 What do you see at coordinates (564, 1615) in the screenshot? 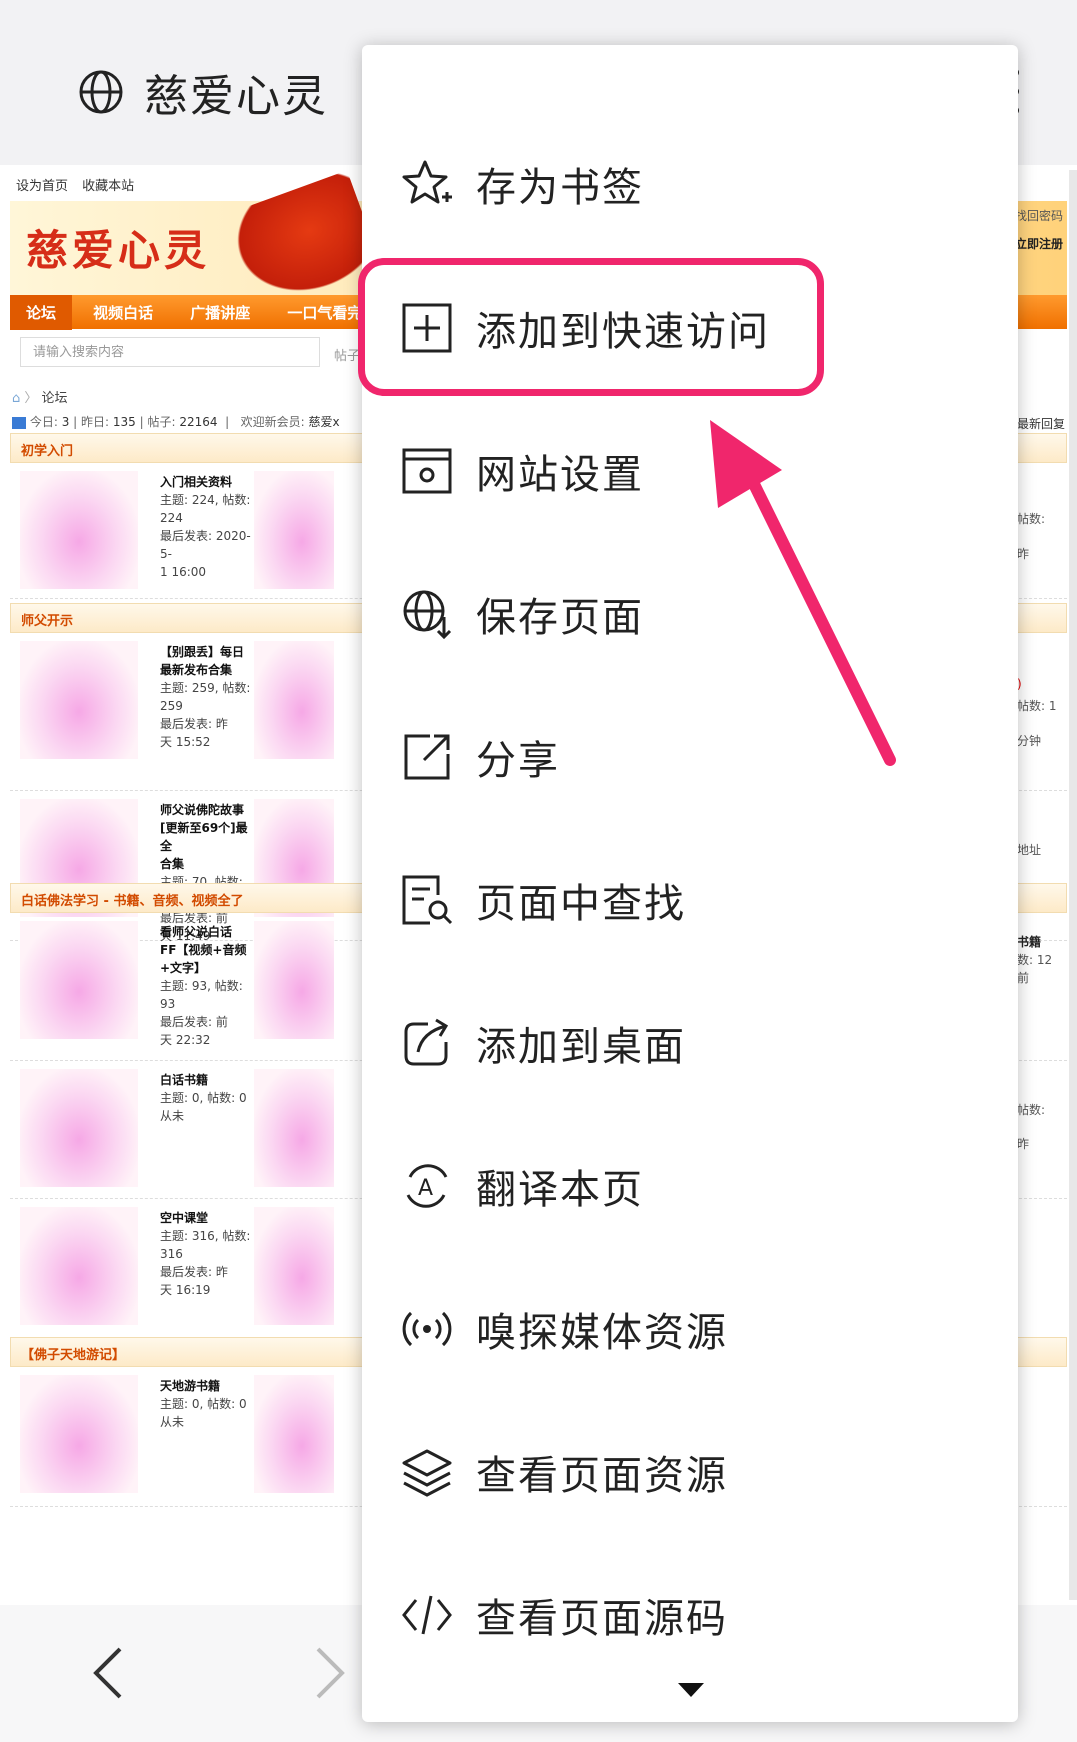
I see `menu-item-view-source: 查看页面源码` at bounding box center [564, 1615].